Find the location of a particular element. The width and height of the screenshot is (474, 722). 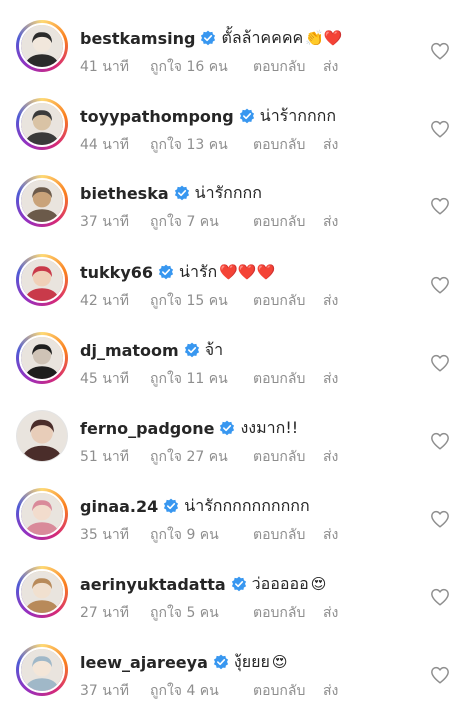

comment-meta: 51 นาที ถูกใจ 27 คน ตอบกลับ ส่ง is located at coordinates (209, 457).